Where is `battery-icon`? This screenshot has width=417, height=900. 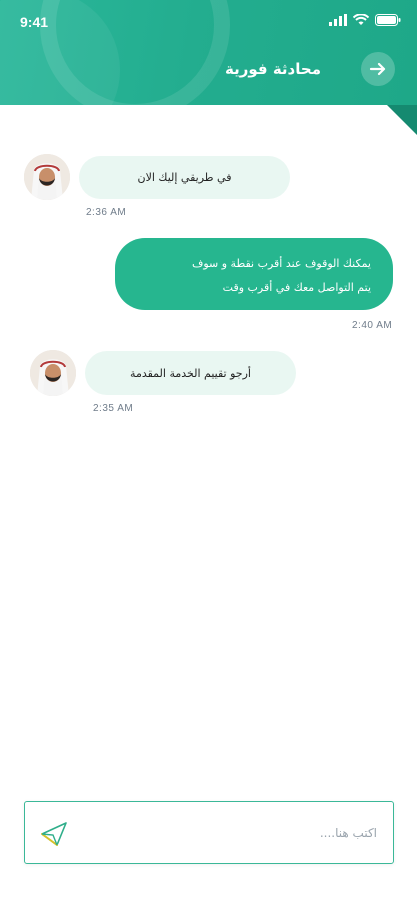 battery-icon is located at coordinates (388, 20).